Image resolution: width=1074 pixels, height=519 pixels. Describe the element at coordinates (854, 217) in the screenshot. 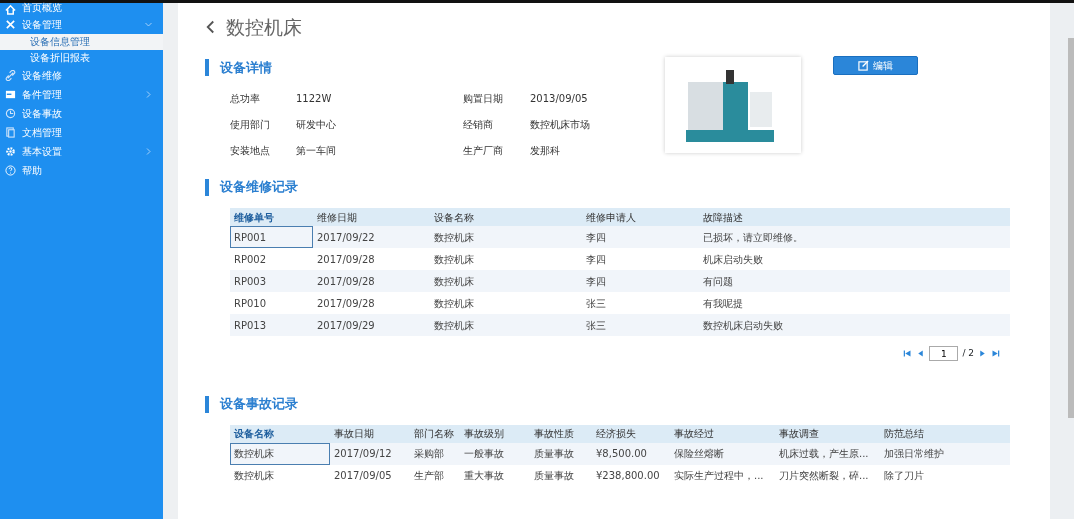

I see `column-header: 故障描述` at that location.